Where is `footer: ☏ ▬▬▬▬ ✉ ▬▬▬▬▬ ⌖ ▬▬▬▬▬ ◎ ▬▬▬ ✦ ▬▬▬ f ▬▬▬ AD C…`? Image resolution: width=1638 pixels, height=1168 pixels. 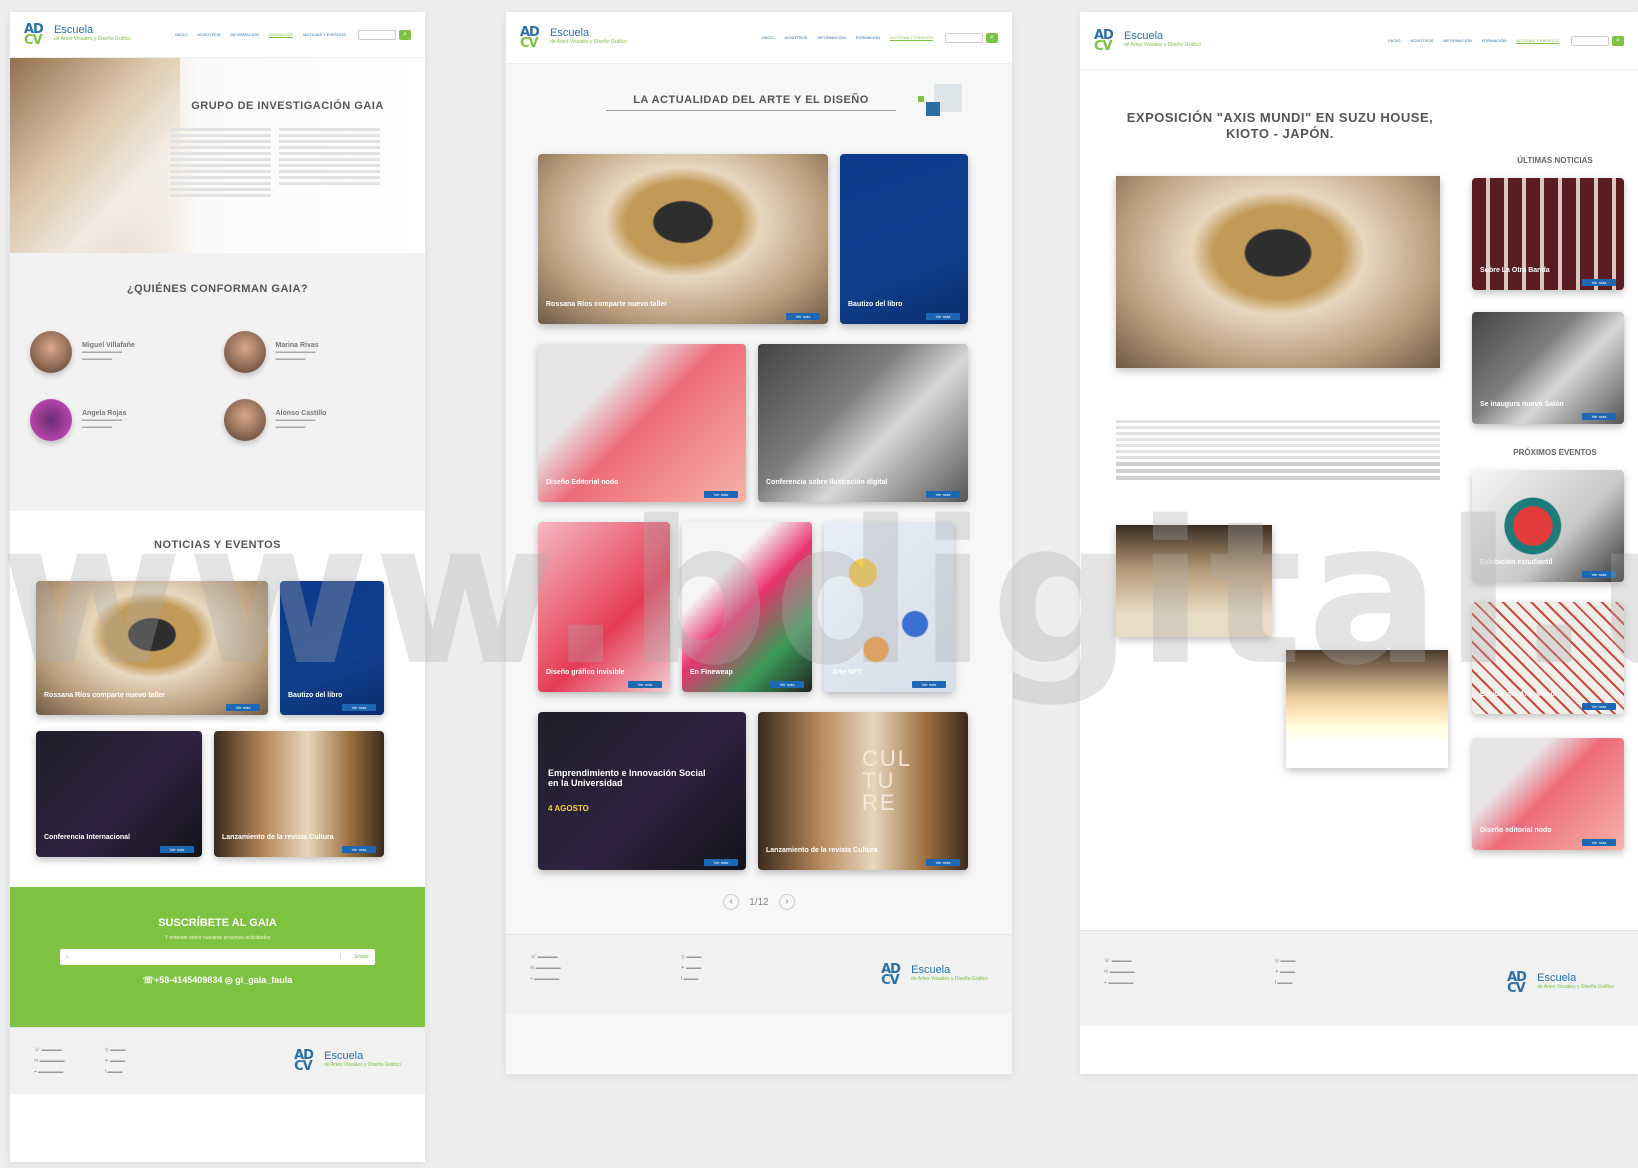
footer: ☏ ▬▬▬▬ ✉ ▬▬▬▬▬ ⌖ ▬▬▬▬▬ ◎ ▬▬▬ ✦ ▬▬▬ f ▬▬▬ AD C… is located at coordinates (1359, 978).